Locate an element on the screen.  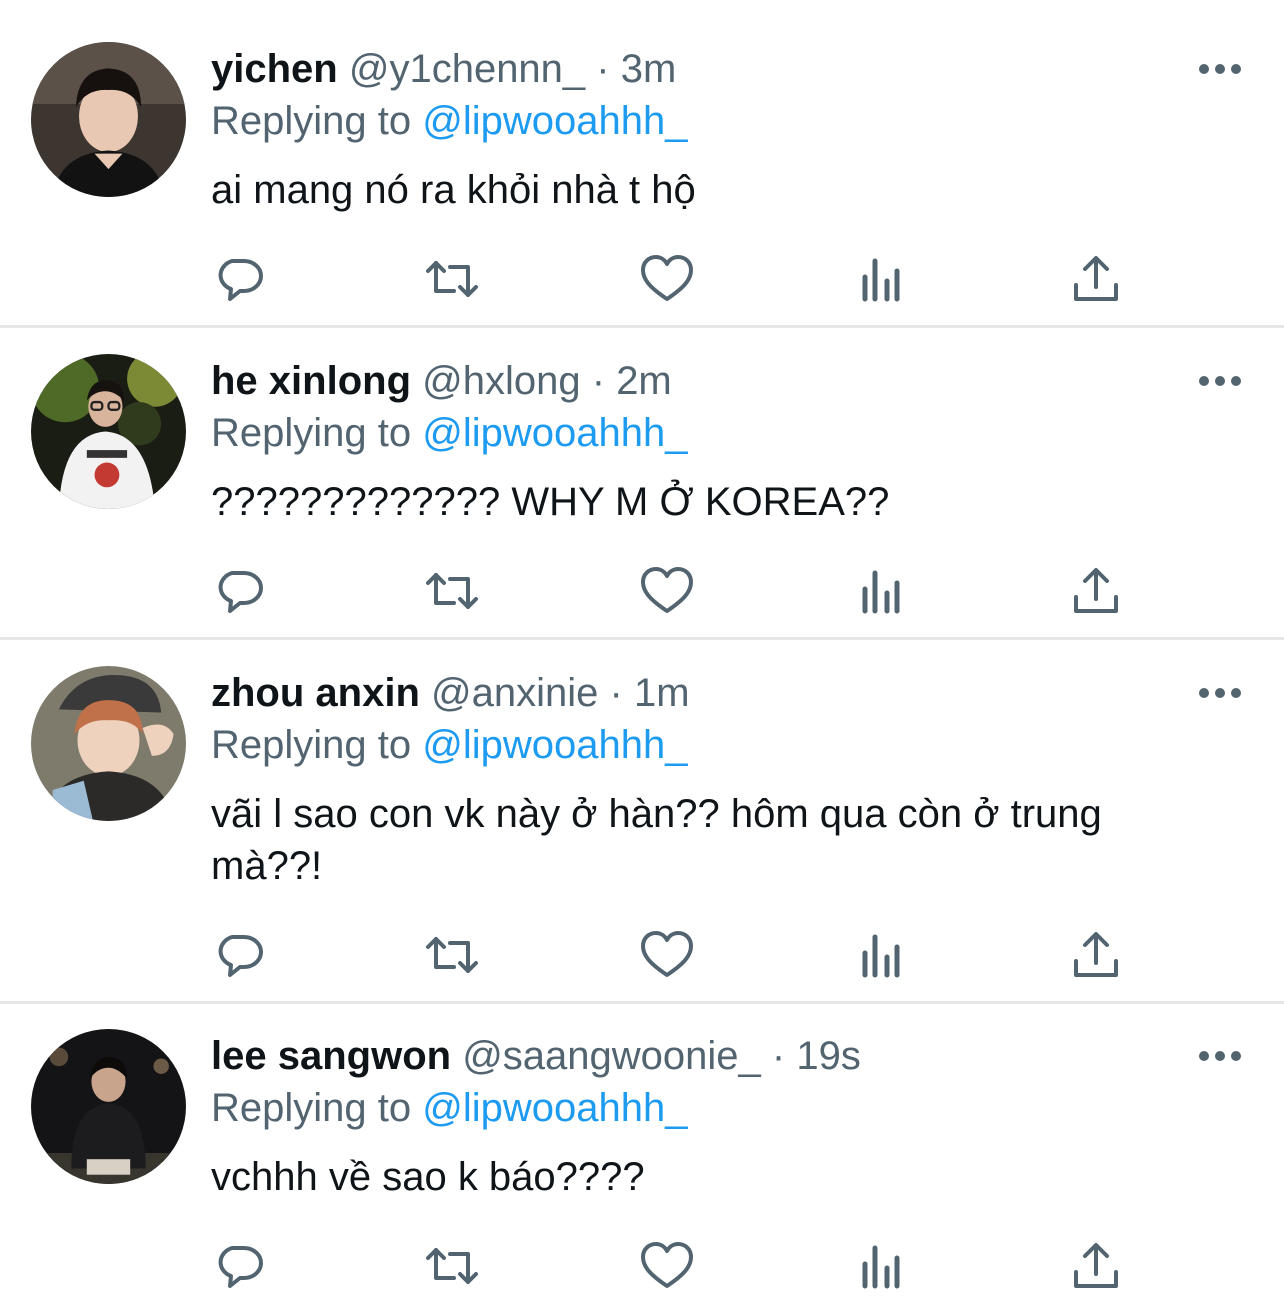
display-name: zhou anxin is located at coordinates (315, 693).